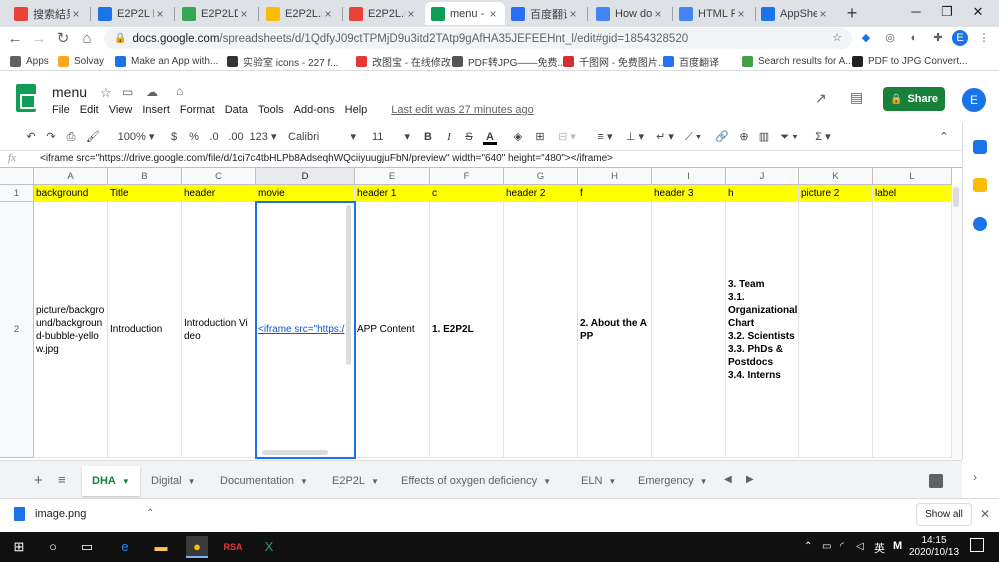 The height and width of the screenshot is (562, 999). I want to click on user-avatar: E, so click(974, 100).